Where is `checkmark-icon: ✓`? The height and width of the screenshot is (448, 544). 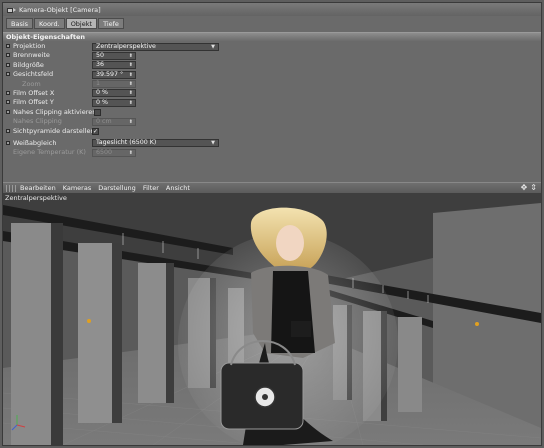 checkmark-icon: ✓ is located at coordinates (96, 131).